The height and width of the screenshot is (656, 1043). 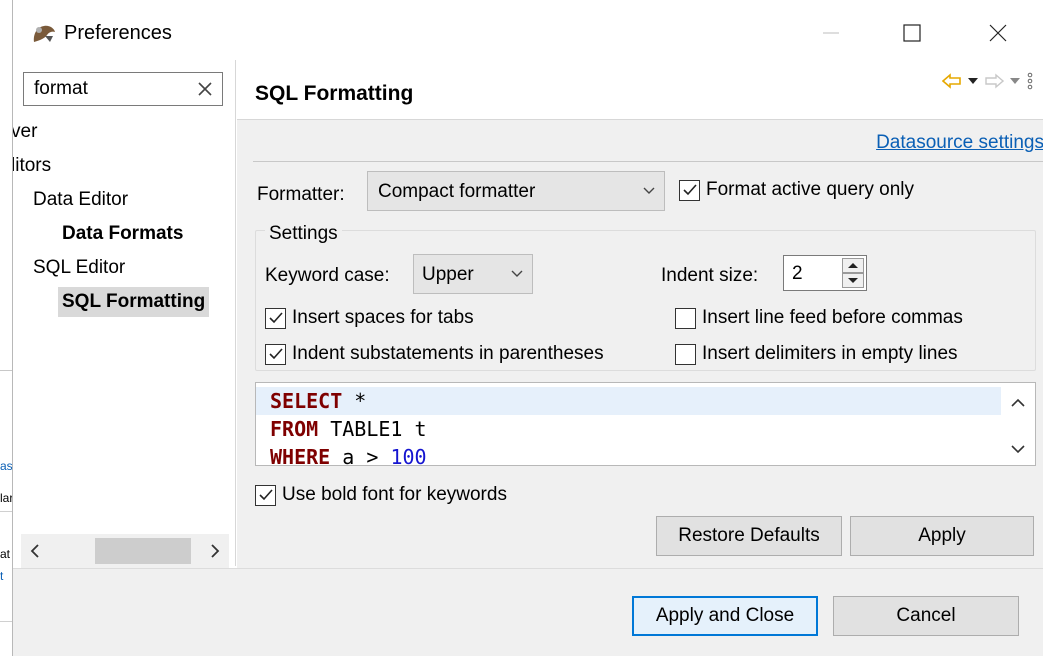 I want to click on minimize-button, so click(x=831, y=33).